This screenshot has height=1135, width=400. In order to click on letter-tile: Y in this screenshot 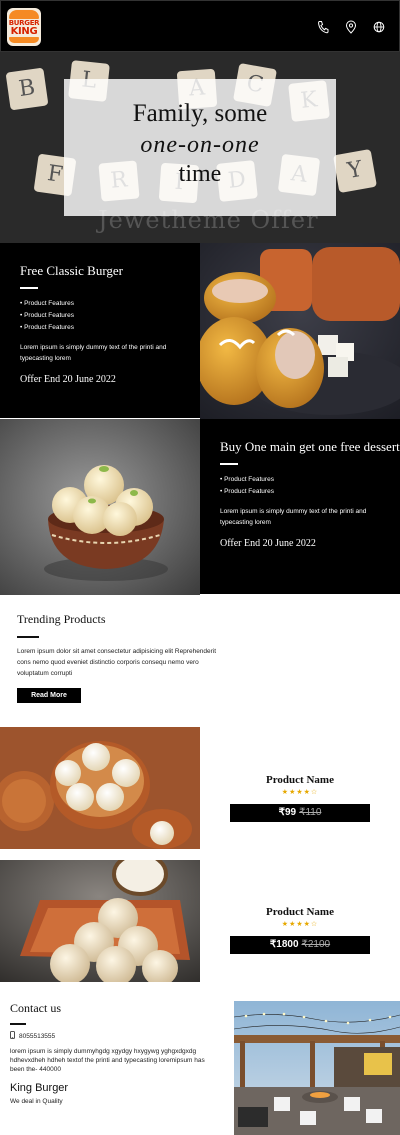, I will do `click(355, 171)`.